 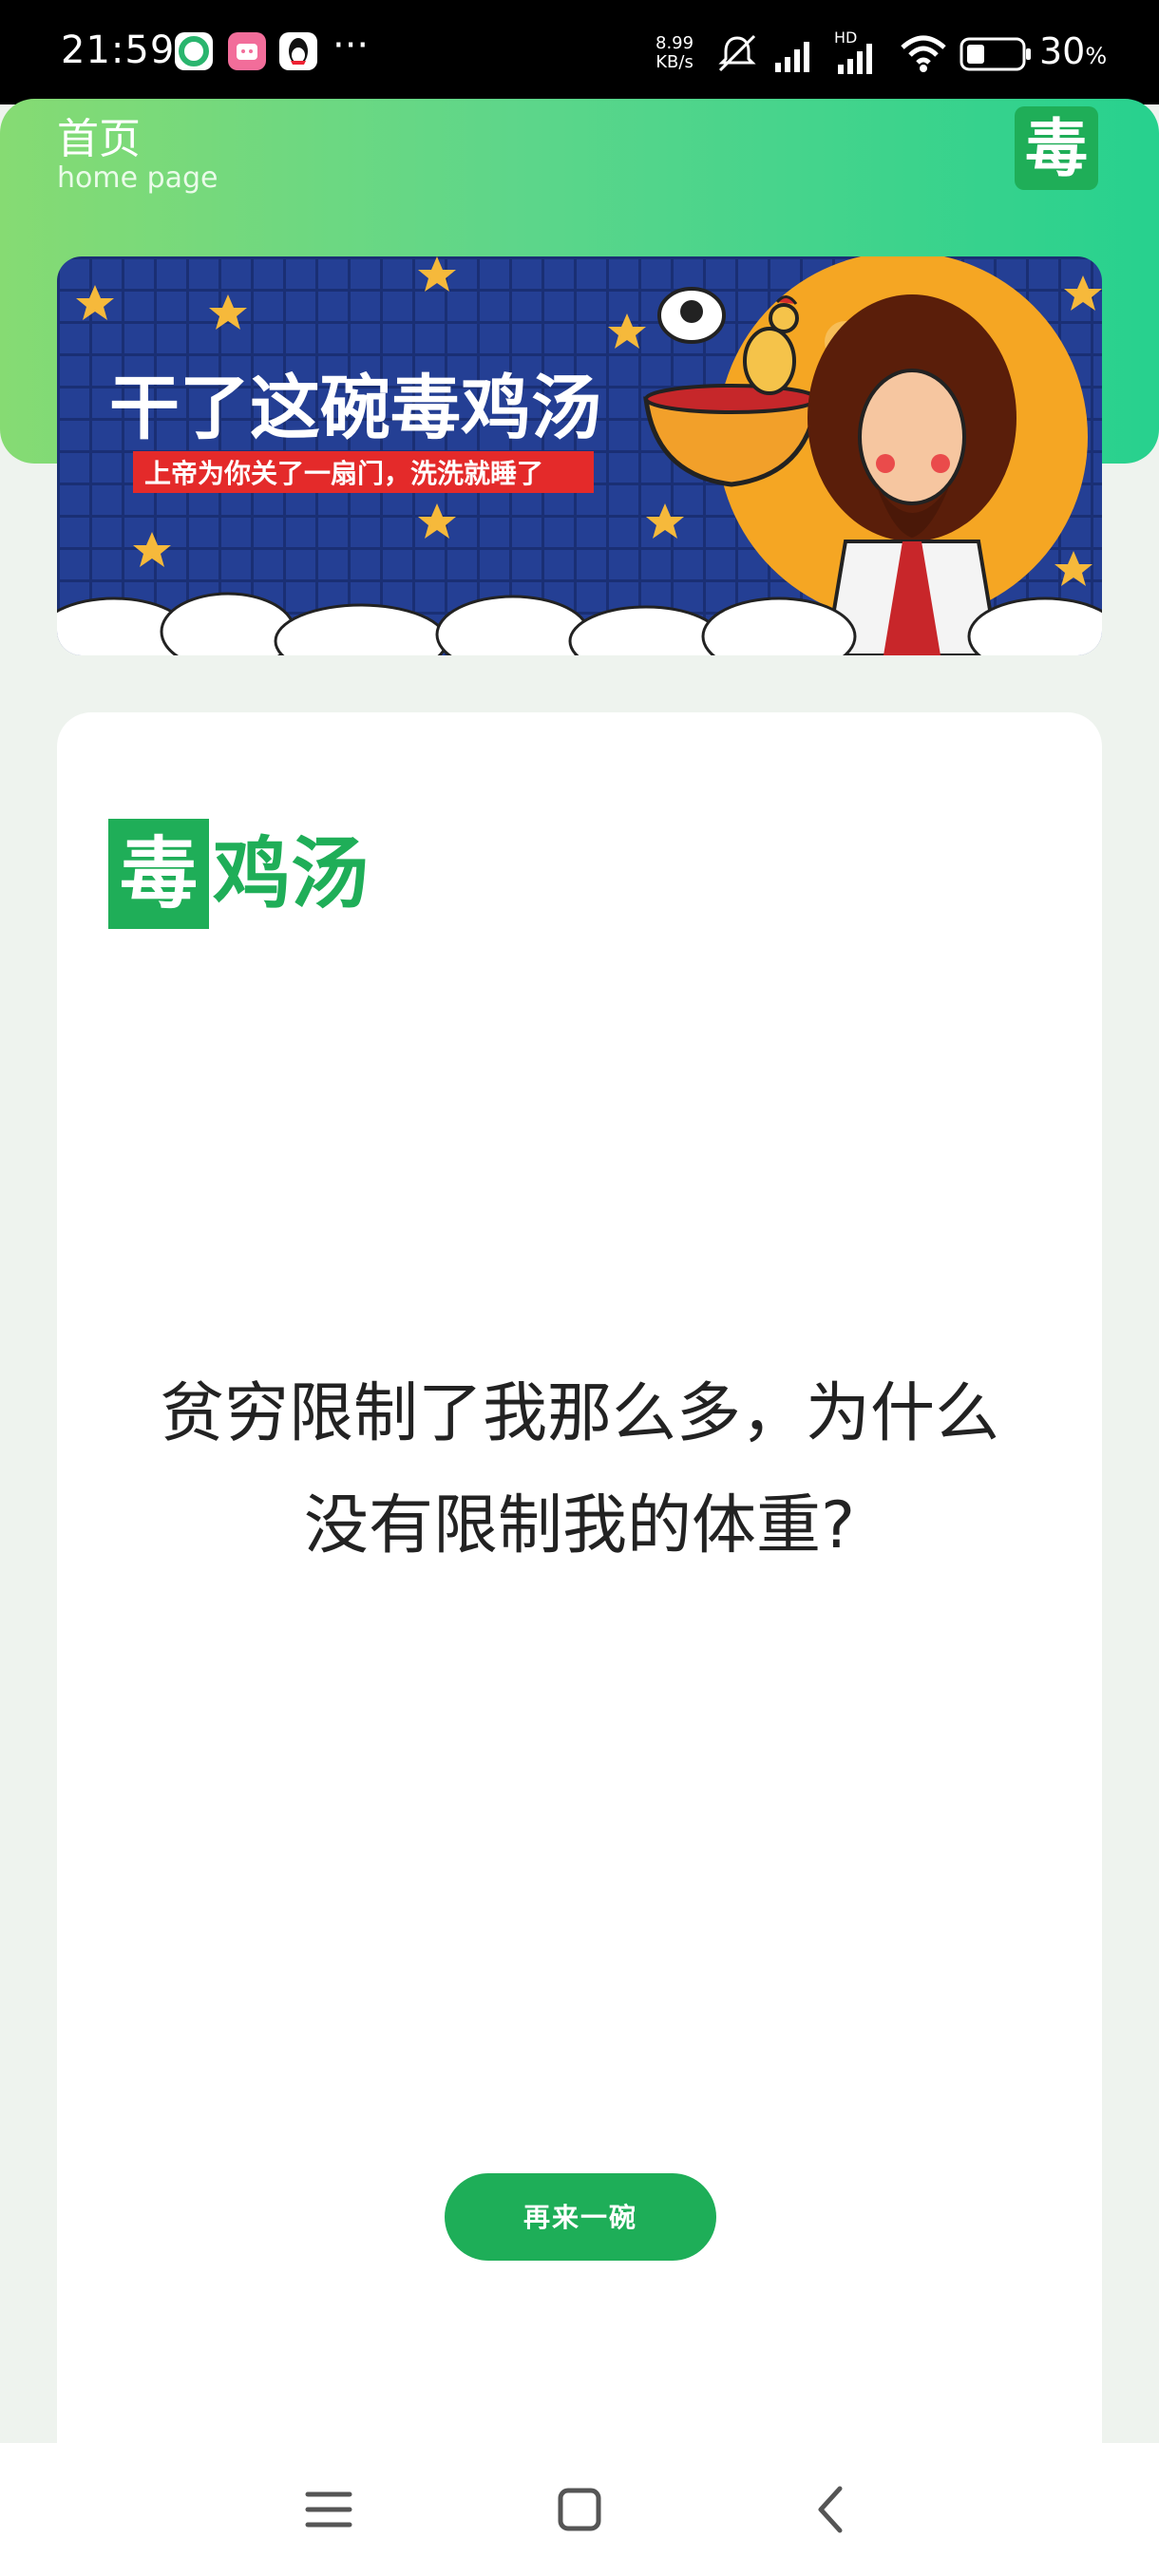 What do you see at coordinates (118, 50) in the screenshot?
I see `clock: 21:59` at bounding box center [118, 50].